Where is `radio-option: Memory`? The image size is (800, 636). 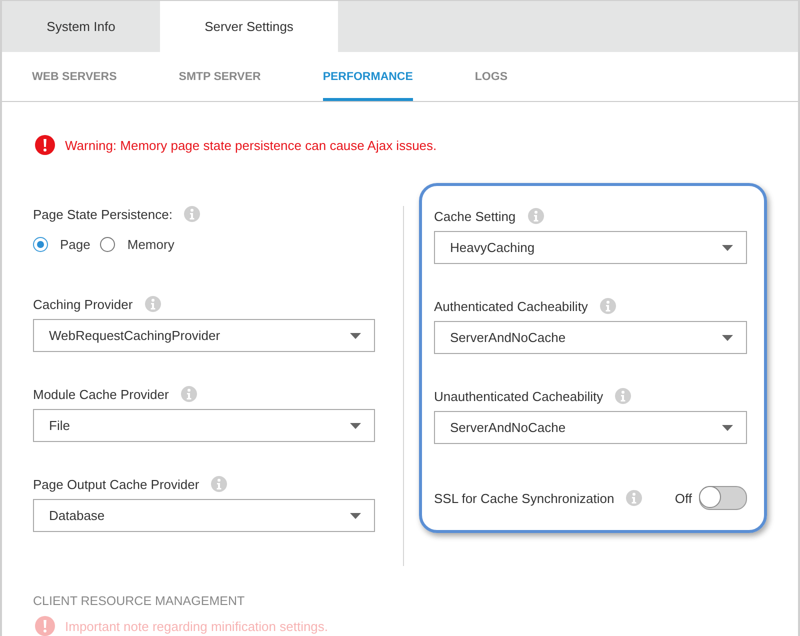 radio-option: Memory is located at coordinates (137, 244).